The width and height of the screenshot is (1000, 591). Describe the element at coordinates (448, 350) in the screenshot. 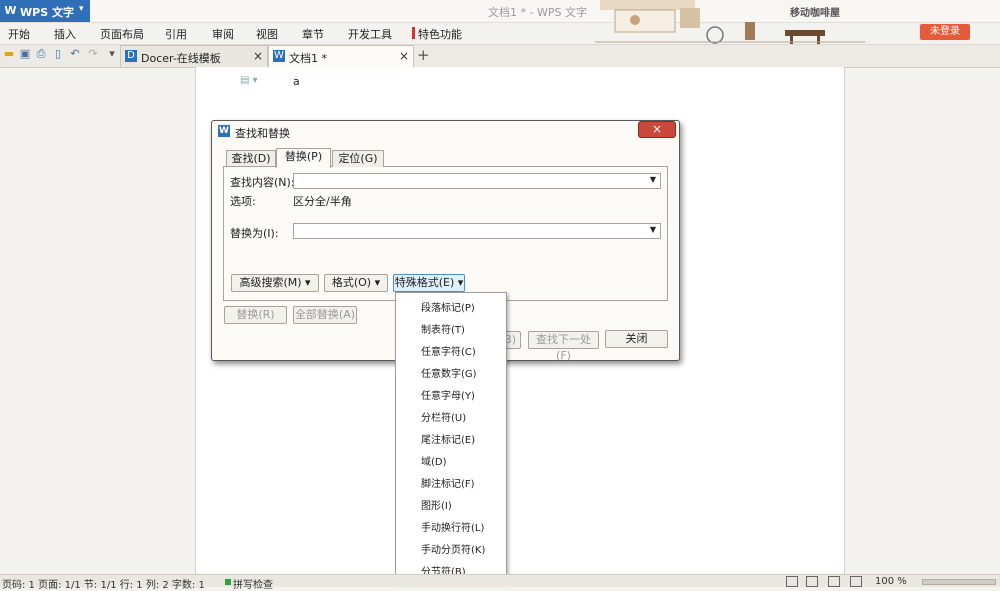

I see `menu-item-any-character: 任意字符(C)` at that location.